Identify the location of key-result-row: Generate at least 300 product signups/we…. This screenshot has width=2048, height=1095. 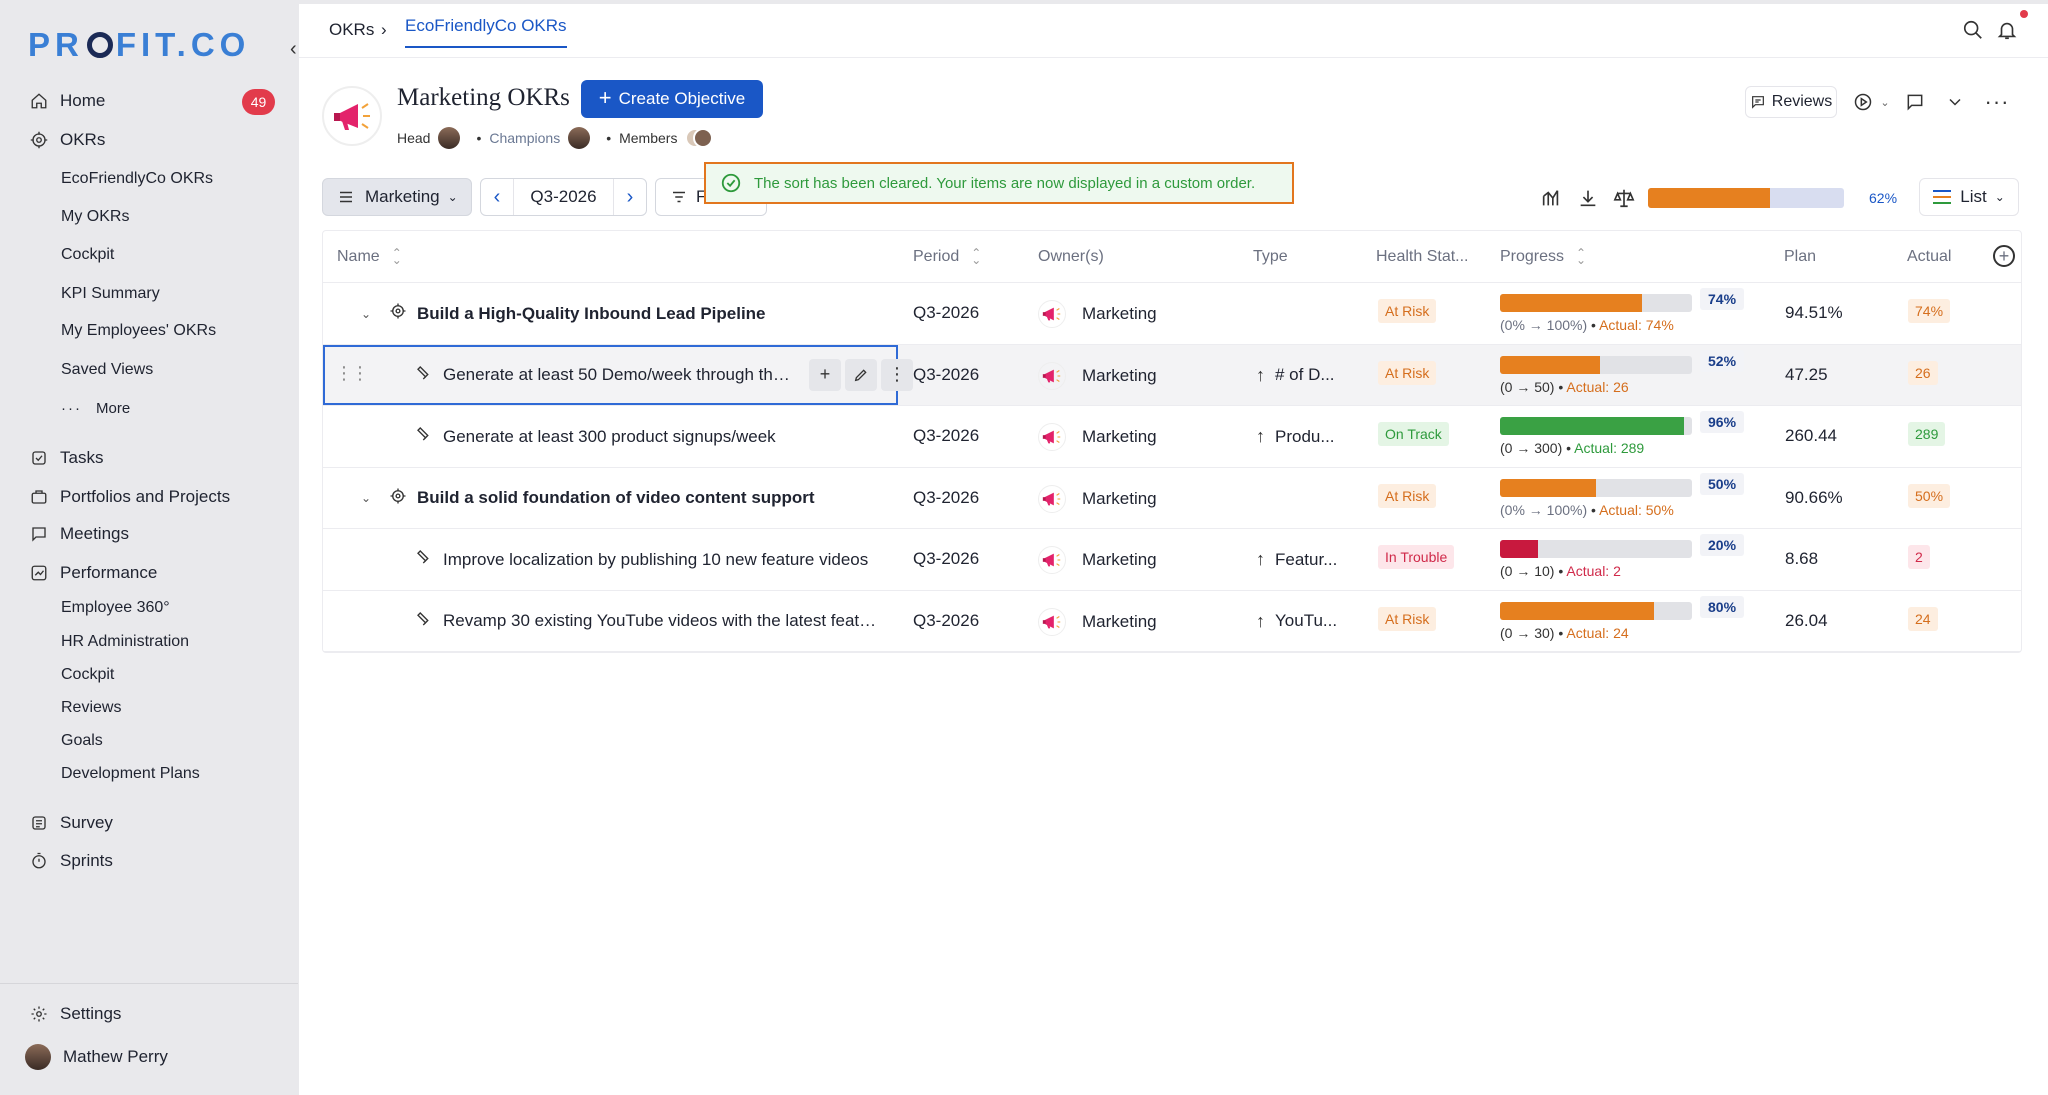
(1172, 437).